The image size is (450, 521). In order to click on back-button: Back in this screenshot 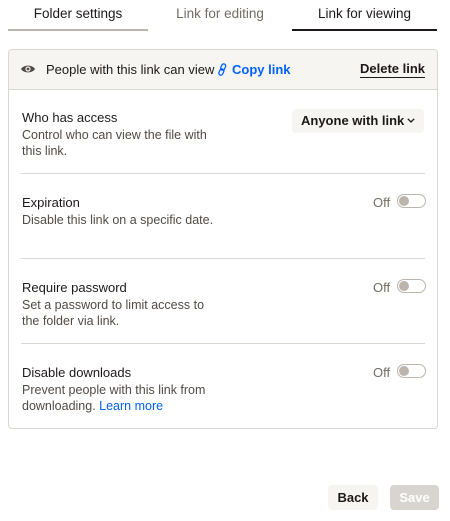, I will do `click(353, 497)`.